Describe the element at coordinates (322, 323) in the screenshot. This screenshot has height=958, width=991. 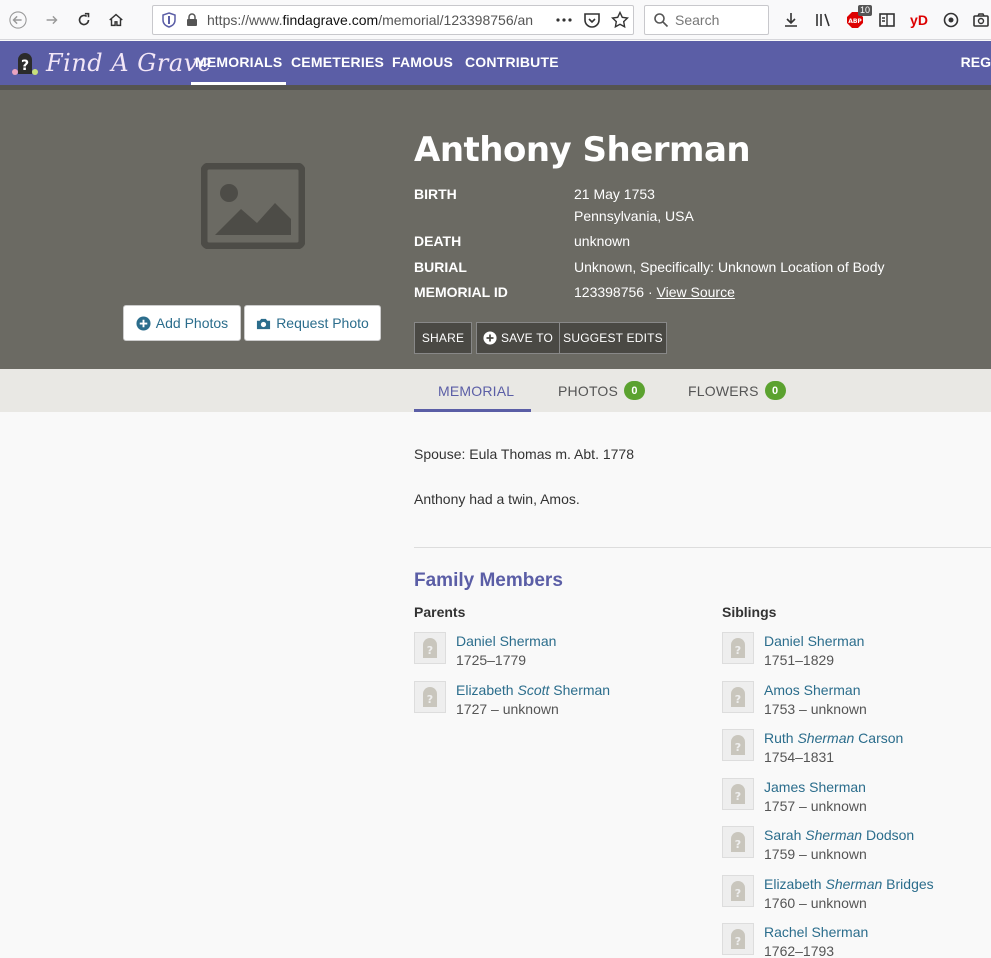
I see `request-photo-label: Request Photo` at that location.